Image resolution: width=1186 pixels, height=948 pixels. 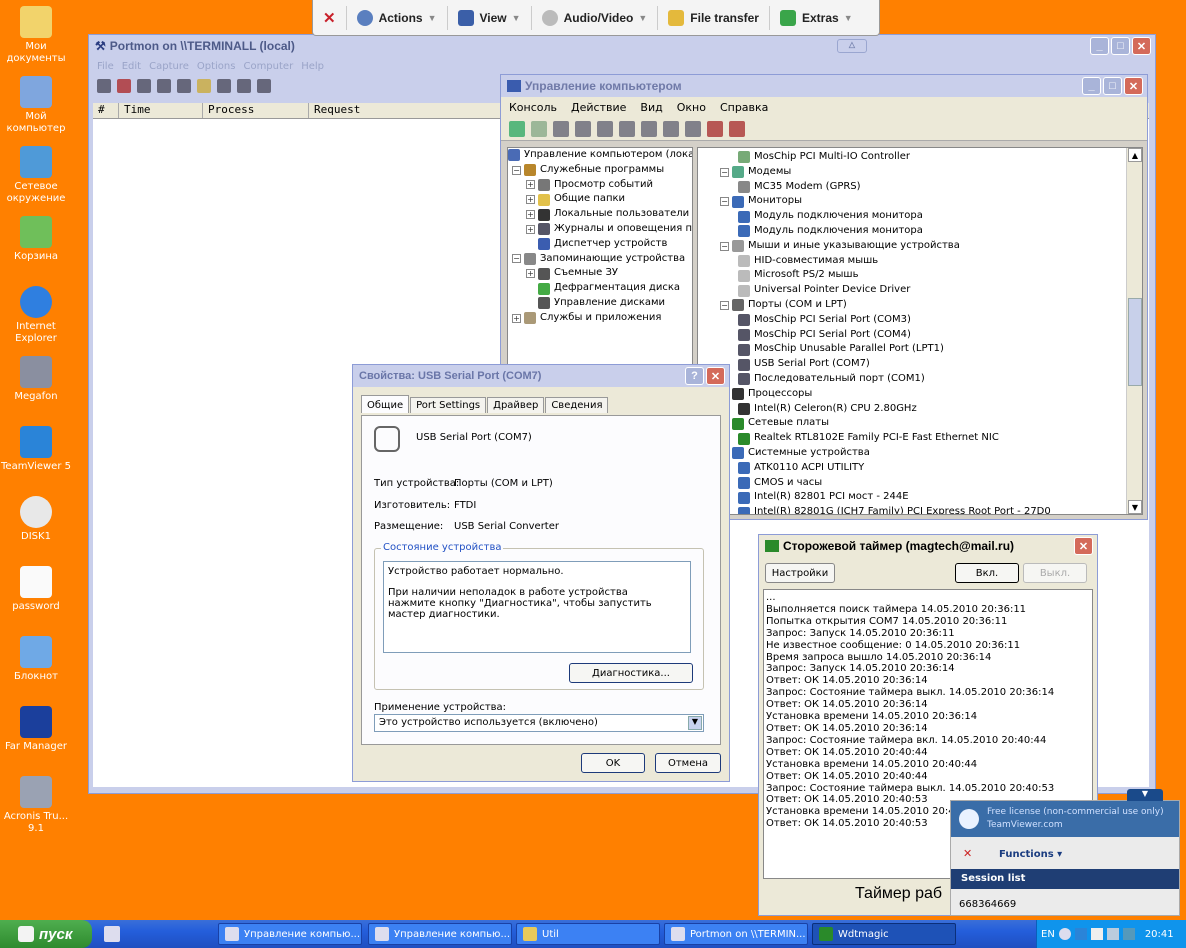 What do you see at coordinates (1080, 934) in the screenshot?
I see `teamviewer-tray-icon` at bounding box center [1080, 934].